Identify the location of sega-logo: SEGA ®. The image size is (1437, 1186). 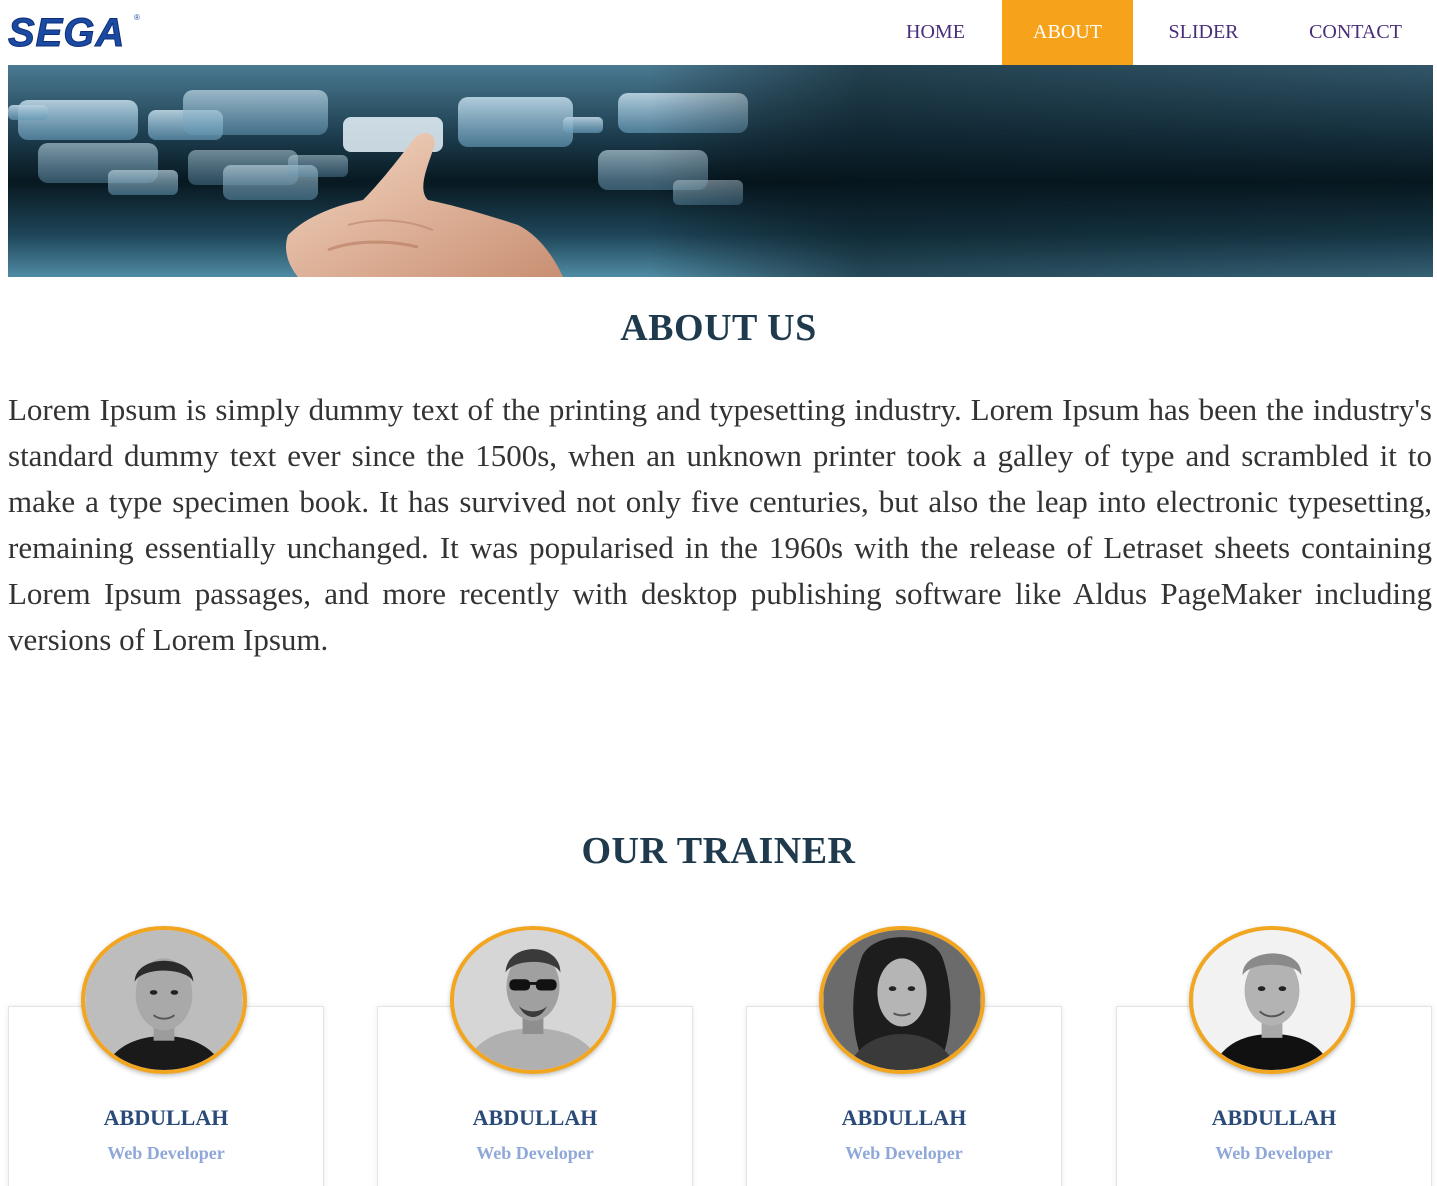
(75, 30).